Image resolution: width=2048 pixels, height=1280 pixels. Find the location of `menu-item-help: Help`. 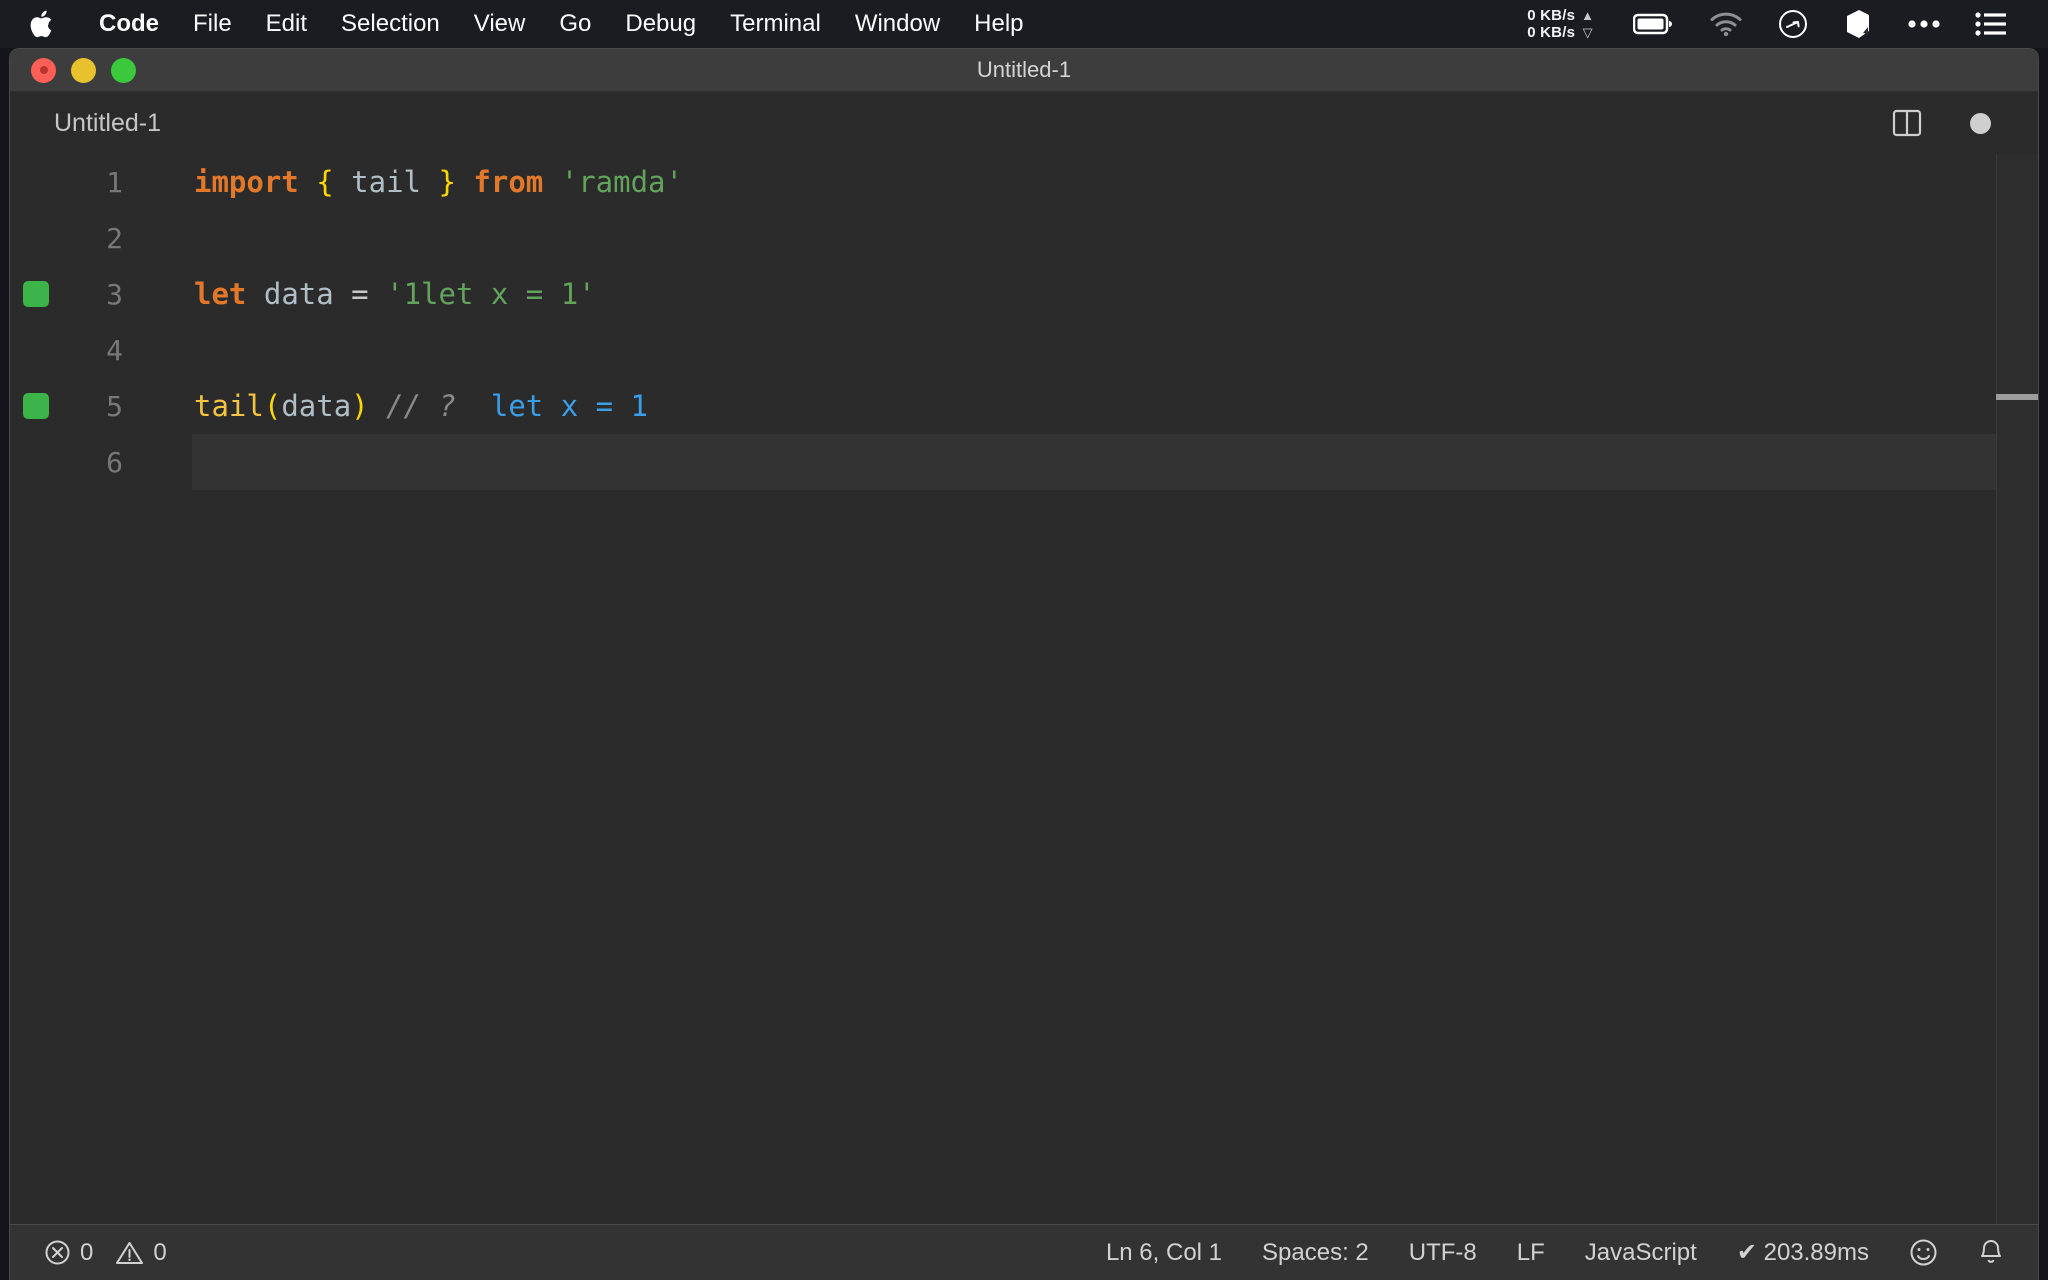

menu-item-help: Help is located at coordinates (998, 24).